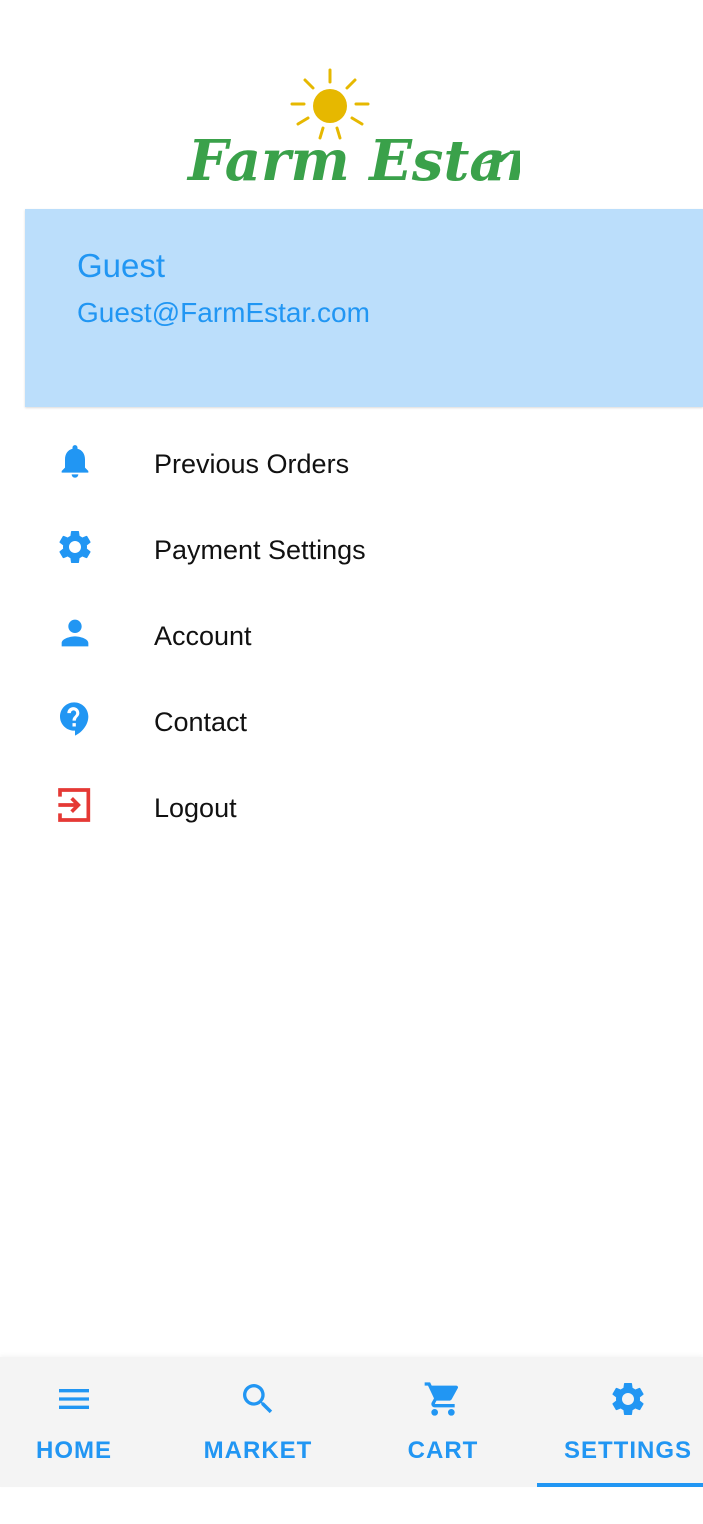  I want to click on menu-item-label: Previous Orders, so click(252, 464).